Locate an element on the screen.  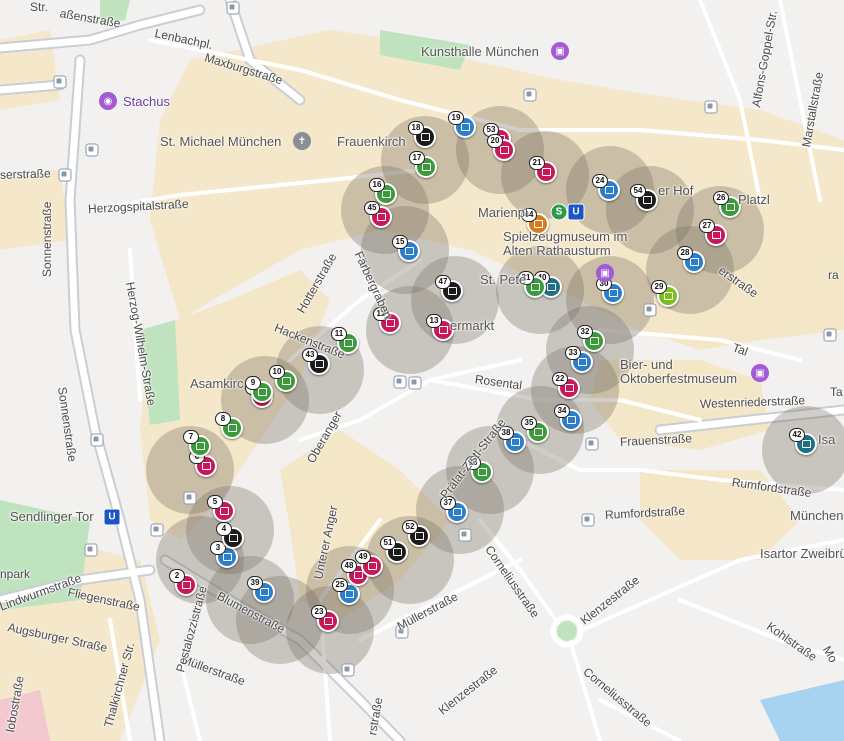
marker-number-badge: 52 is located at coordinates (410, 527).